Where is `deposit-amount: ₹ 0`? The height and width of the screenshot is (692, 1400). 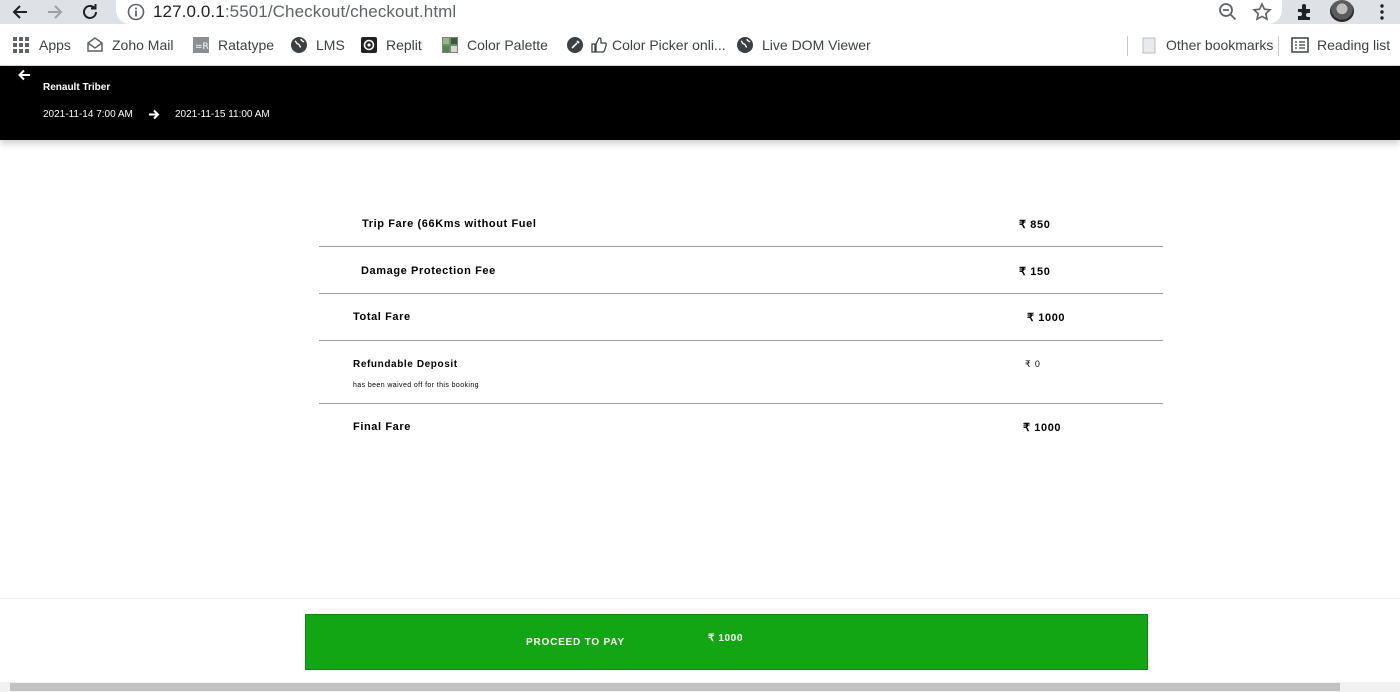 deposit-amount: ₹ 0 is located at coordinates (1033, 364).